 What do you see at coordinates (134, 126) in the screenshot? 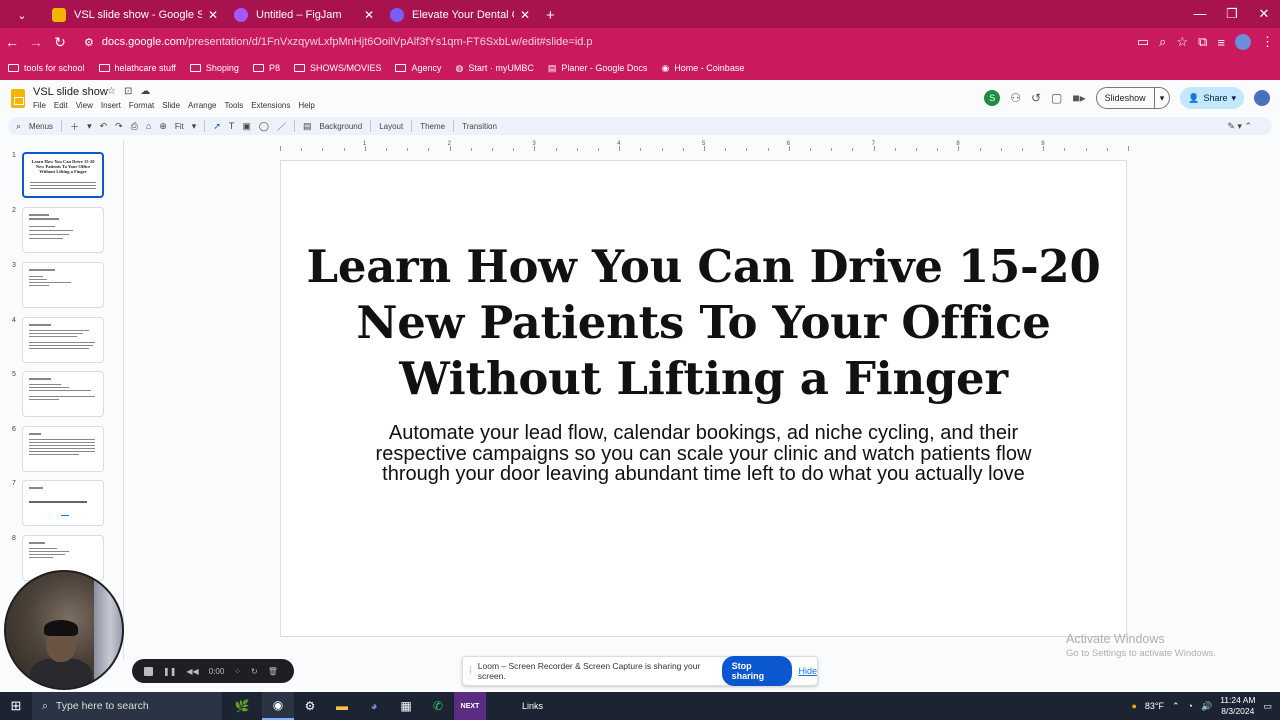
I see `print-icon: ⎙` at bounding box center [134, 126].